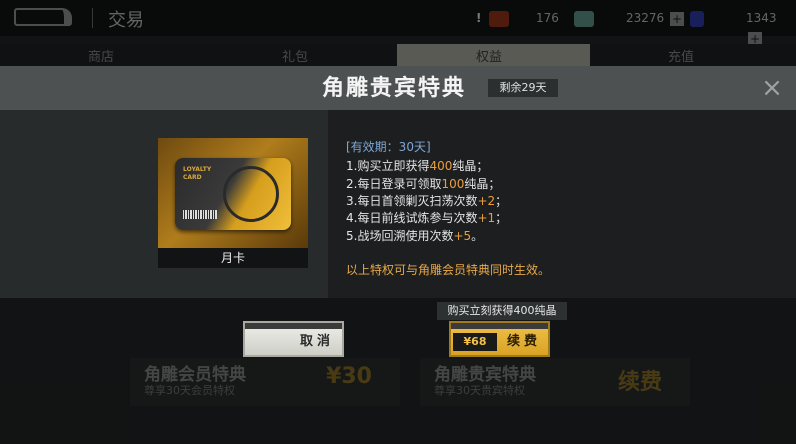 The height and width of the screenshot is (444, 796). I want to click on benefit-highlight: +5, so click(462, 236).